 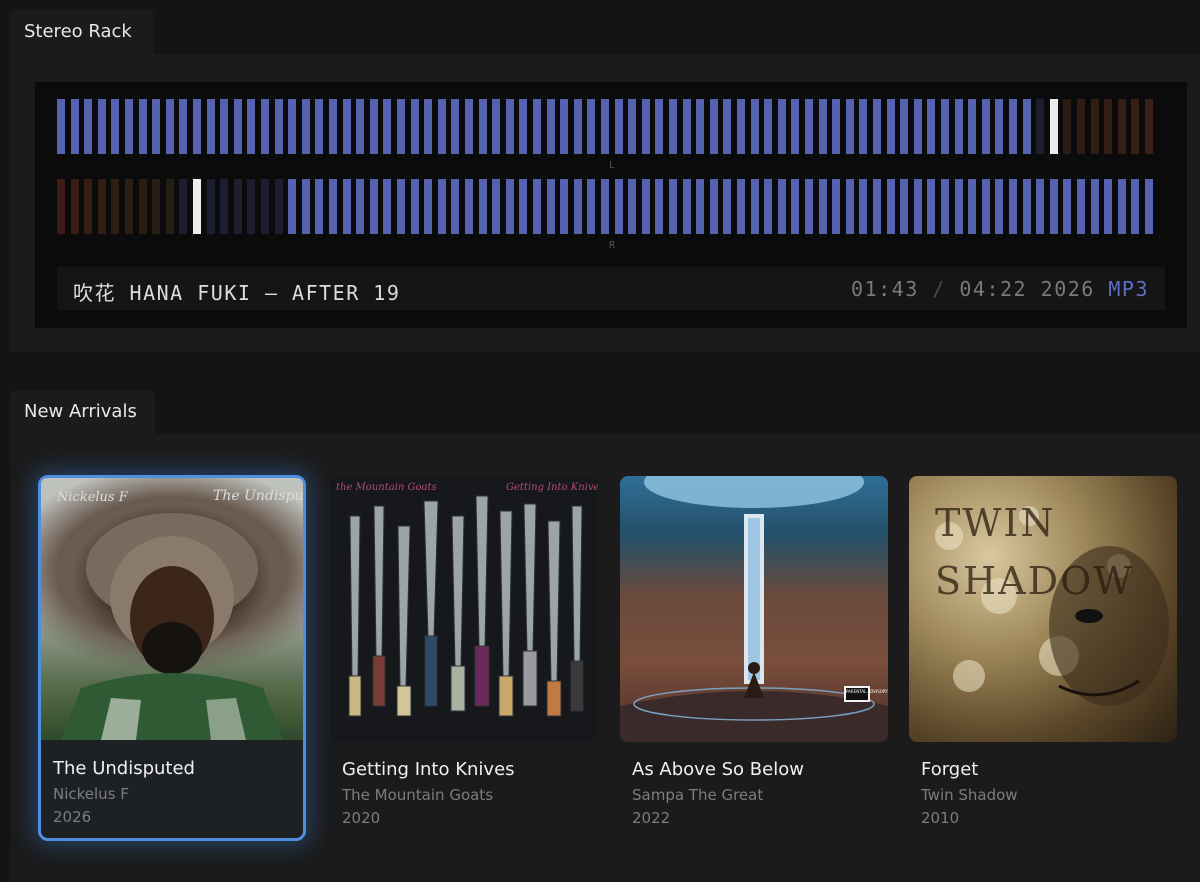 I want to click on album-artist: The Mountain Goats, so click(x=418, y=795).